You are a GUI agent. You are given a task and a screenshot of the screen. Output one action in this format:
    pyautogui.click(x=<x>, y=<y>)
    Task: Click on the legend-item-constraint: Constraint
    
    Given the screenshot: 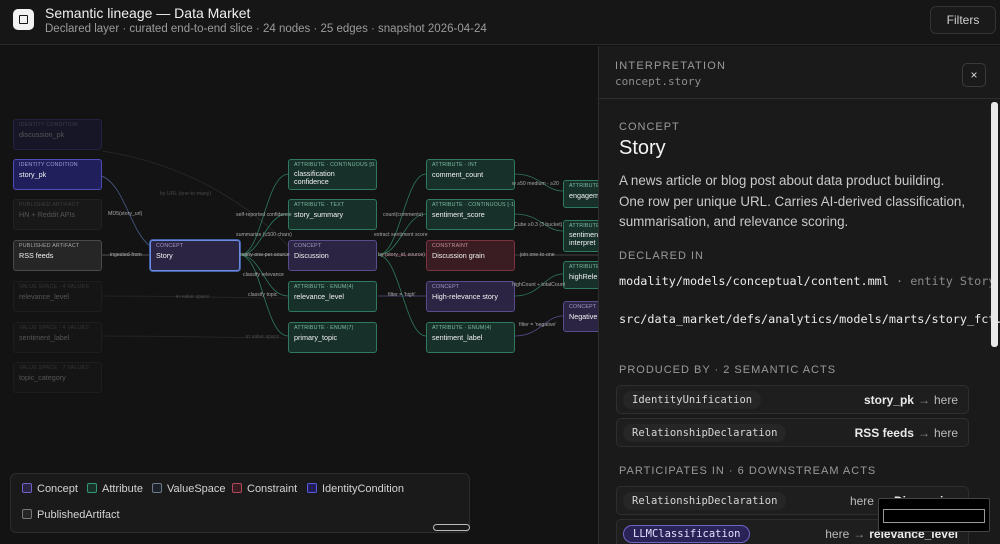 What is the action you would take?
    pyautogui.click(x=264, y=489)
    